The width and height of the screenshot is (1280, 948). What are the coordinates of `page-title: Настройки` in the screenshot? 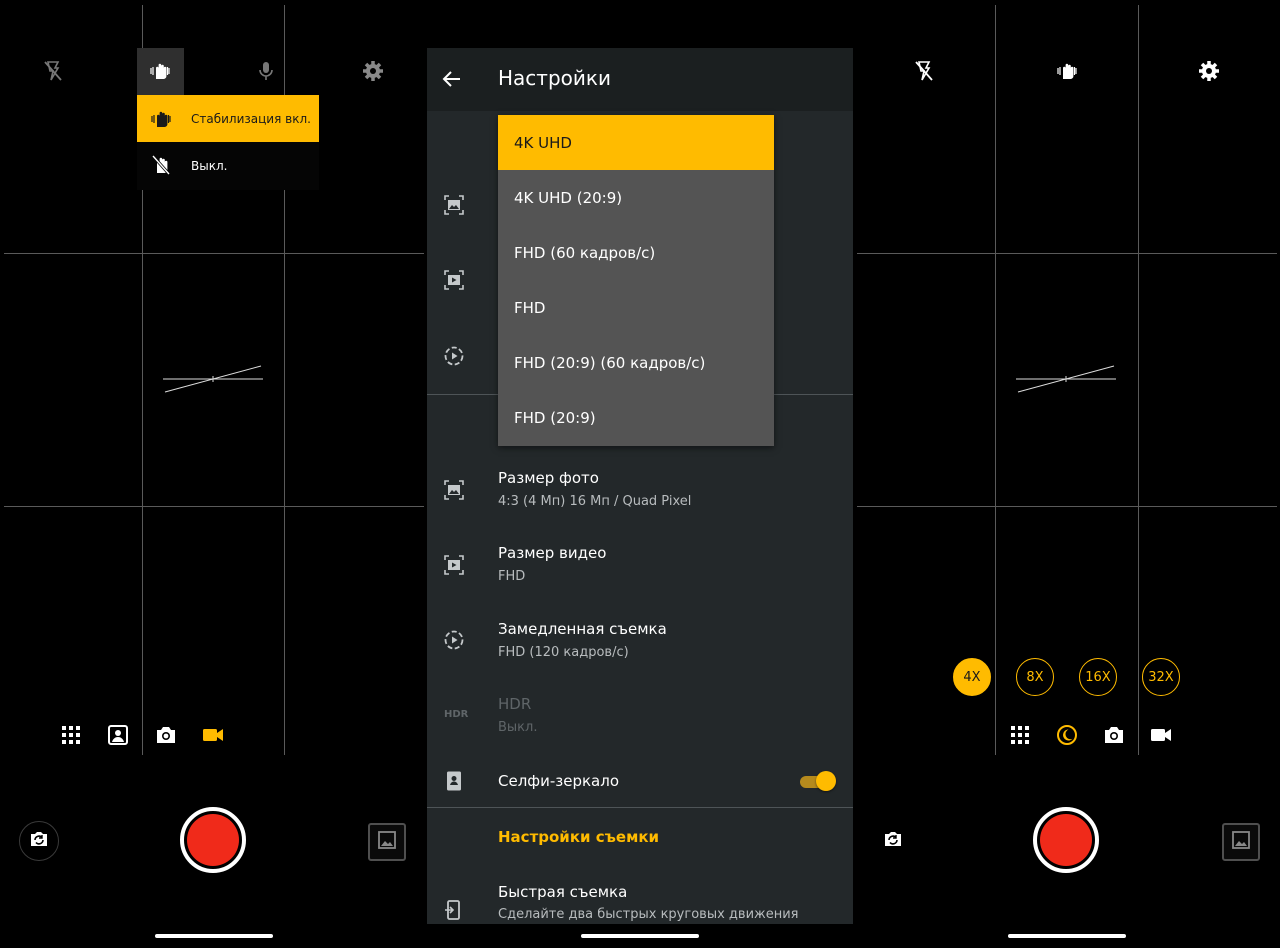 It's located at (554, 78).